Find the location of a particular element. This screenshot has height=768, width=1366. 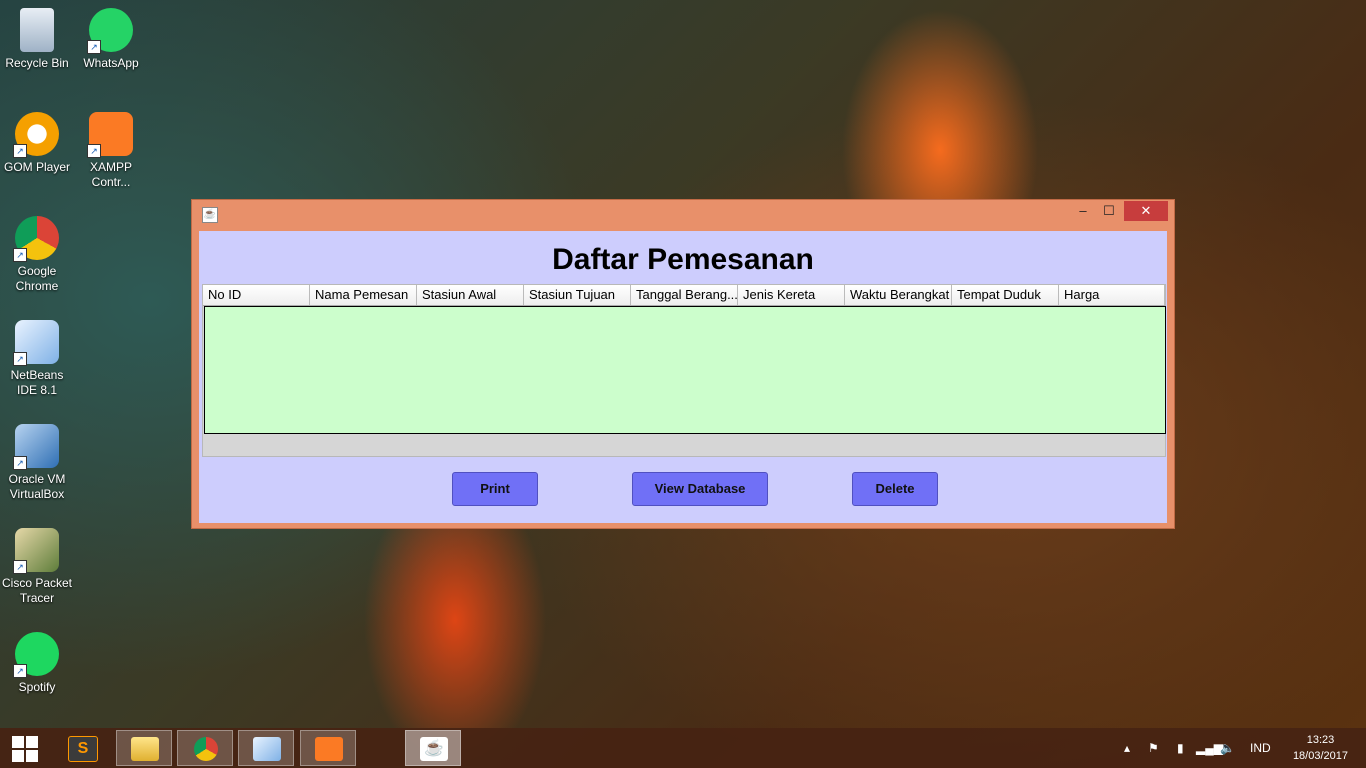

delete-button: Delete is located at coordinates (895, 489).